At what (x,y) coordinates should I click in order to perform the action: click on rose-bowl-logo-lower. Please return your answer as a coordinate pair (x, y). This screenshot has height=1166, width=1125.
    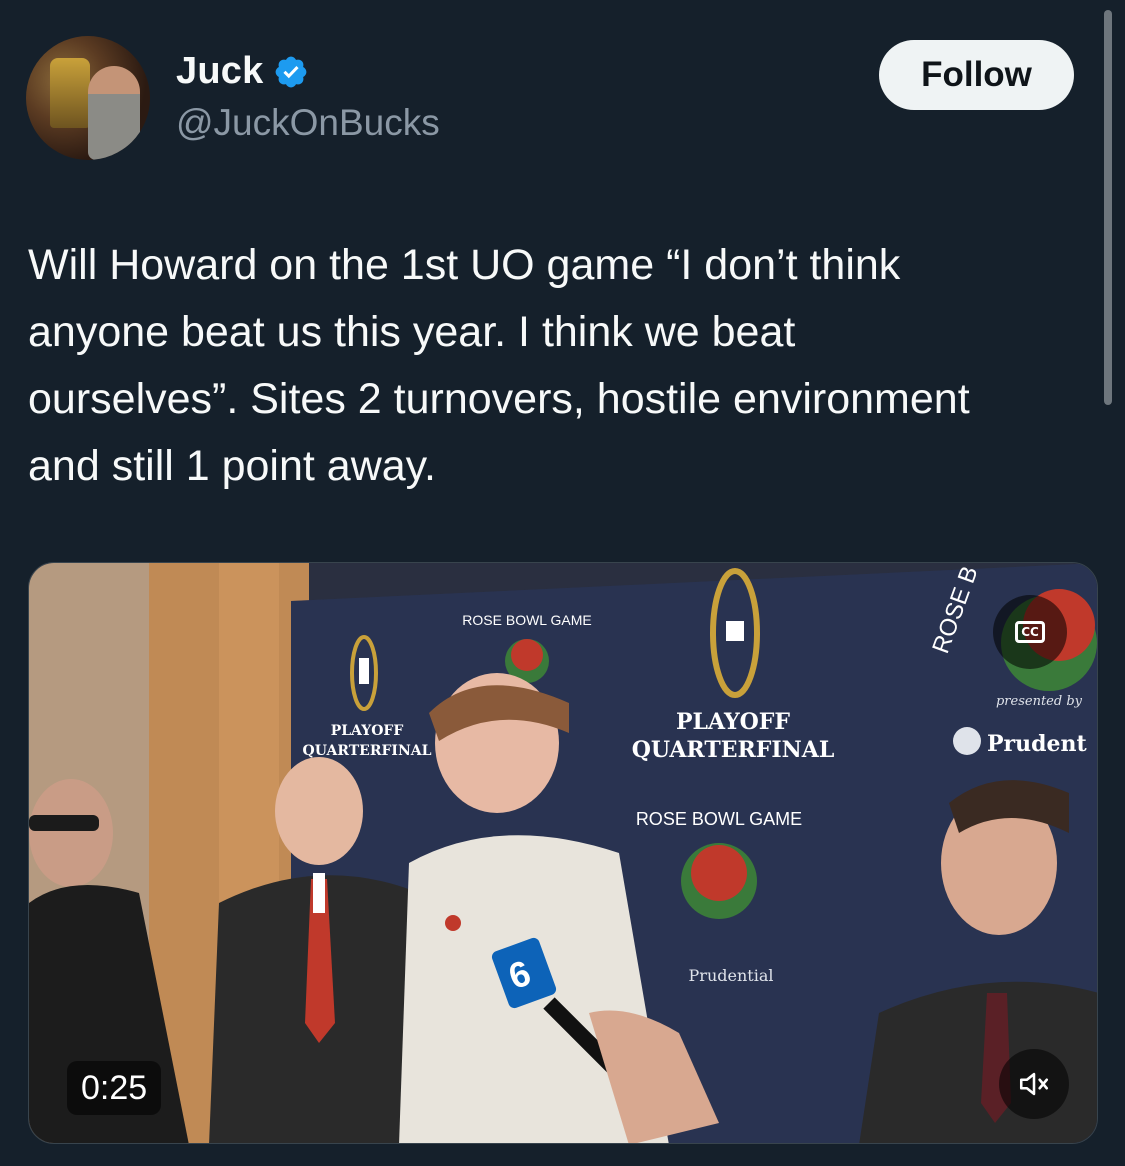
    Looking at the image, I should click on (719, 881).